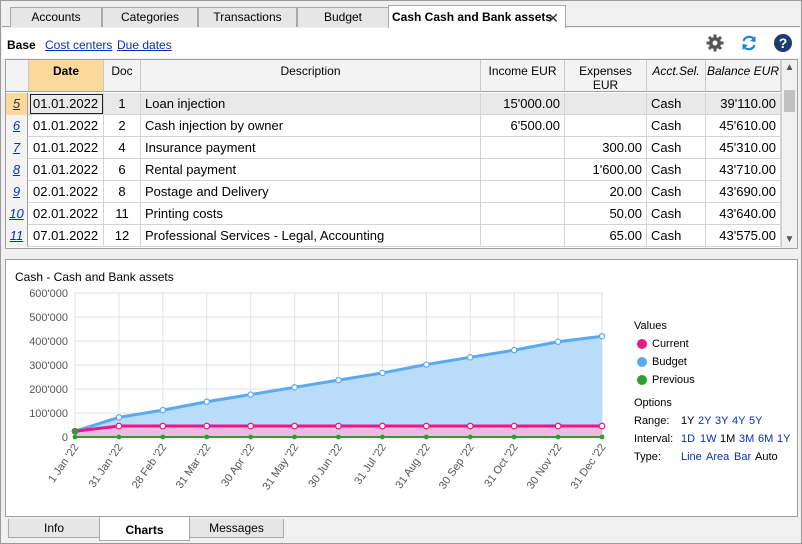  I want to click on row-number: 6, so click(17, 126).